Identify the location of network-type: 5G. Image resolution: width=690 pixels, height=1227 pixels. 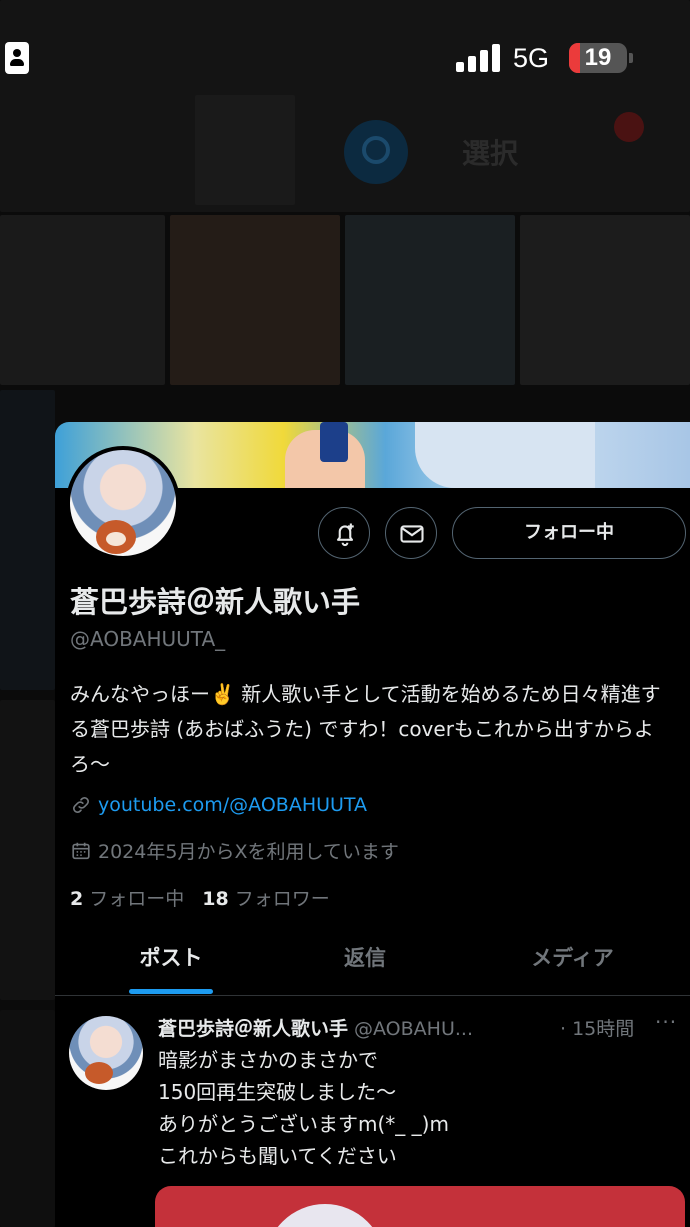
(531, 58).